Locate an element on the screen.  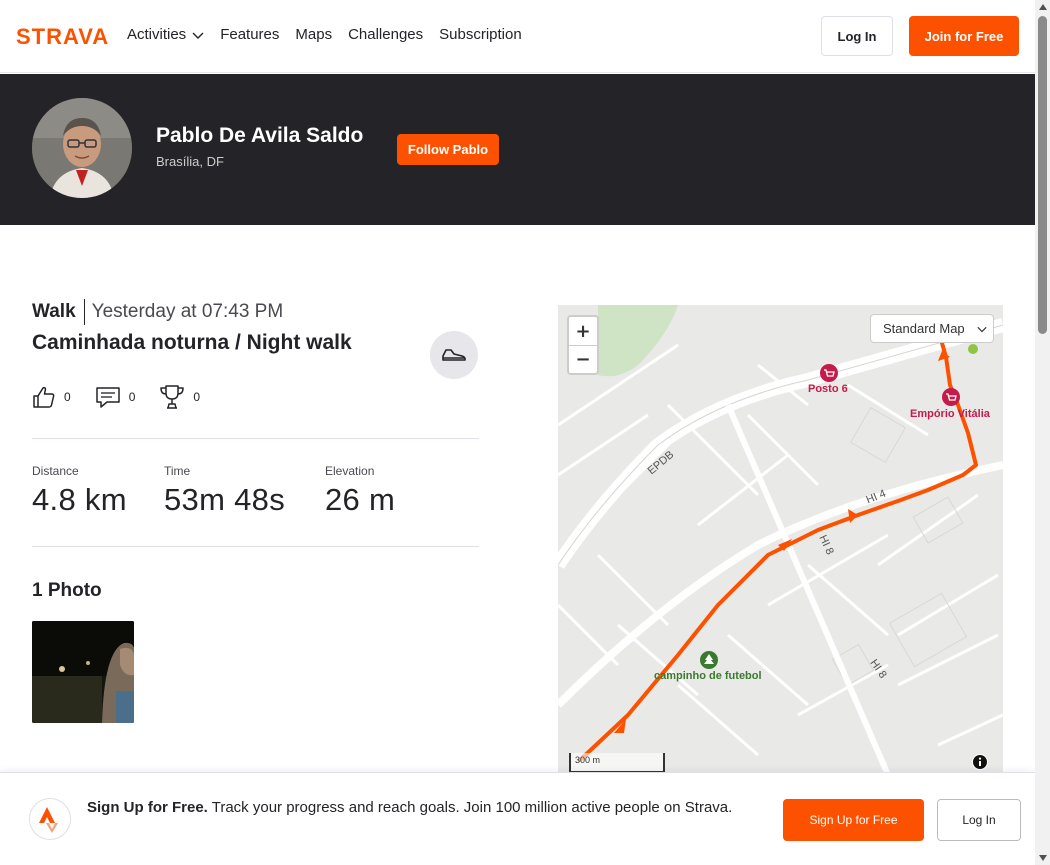
athlete-avatar is located at coordinates (82, 148).